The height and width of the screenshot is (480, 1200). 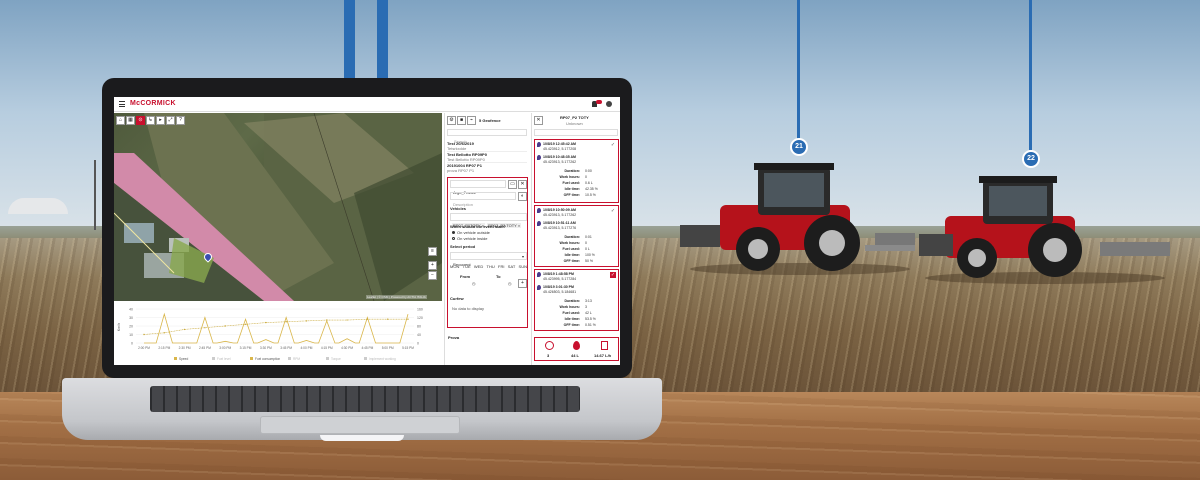 What do you see at coordinates (478, 187) in the screenshot?
I see `geofence-name-field: Argo_France` at bounding box center [478, 187].